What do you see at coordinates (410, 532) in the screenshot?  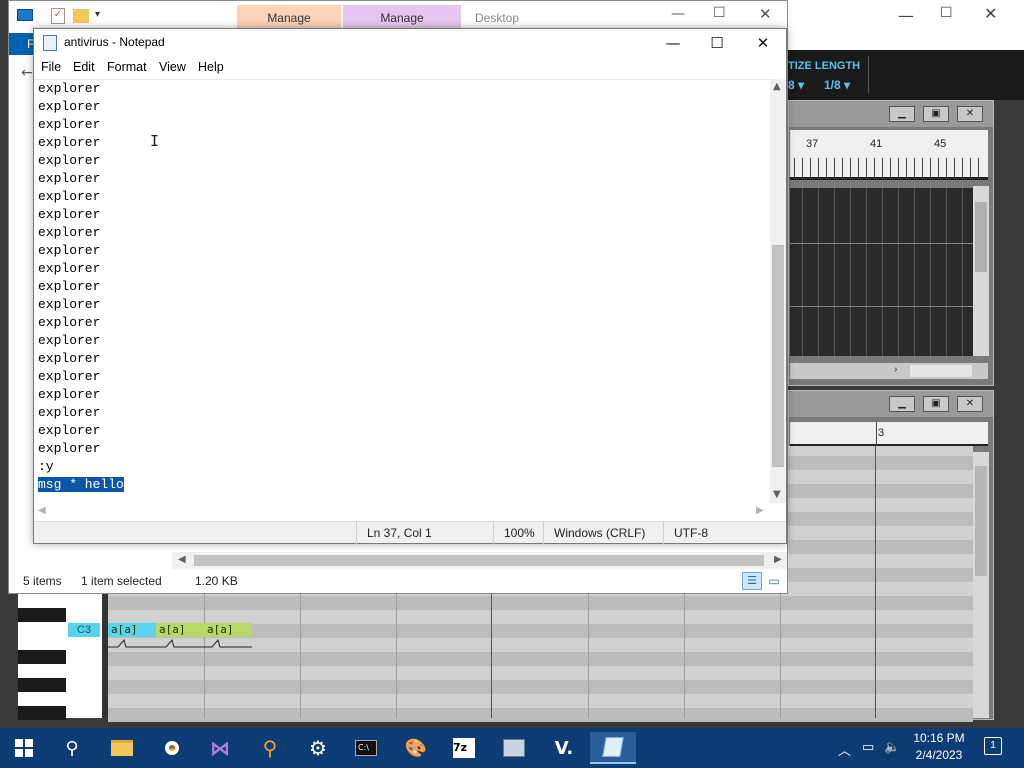 I see `status-bar: Ln 37, Col 1 100% Windows (CRLF) UTF-8` at bounding box center [410, 532].